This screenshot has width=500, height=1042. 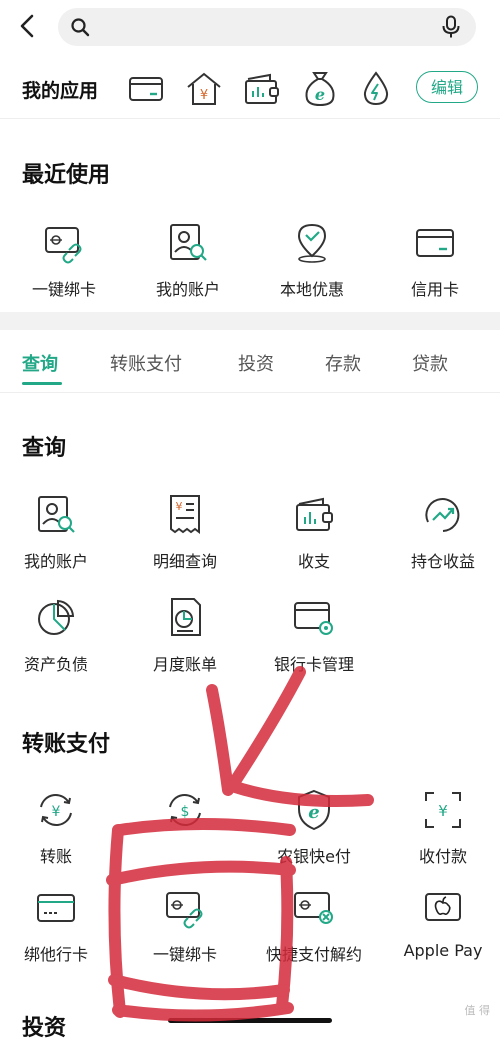 What do you see at coordinates (184, 664) in the screenshot?
I see `item-label: 月度账单` at bounding box center [184, 664].